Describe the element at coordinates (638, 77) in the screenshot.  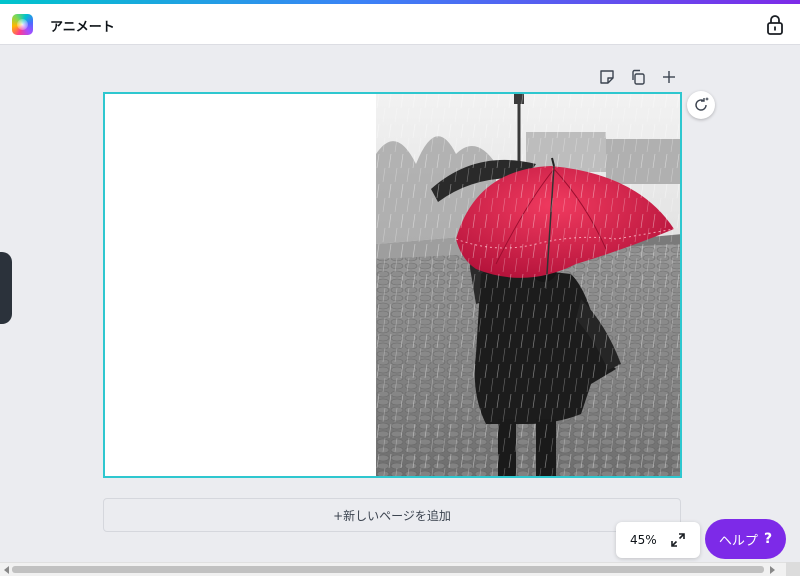
I see `duplicate-page-icon` at that location.